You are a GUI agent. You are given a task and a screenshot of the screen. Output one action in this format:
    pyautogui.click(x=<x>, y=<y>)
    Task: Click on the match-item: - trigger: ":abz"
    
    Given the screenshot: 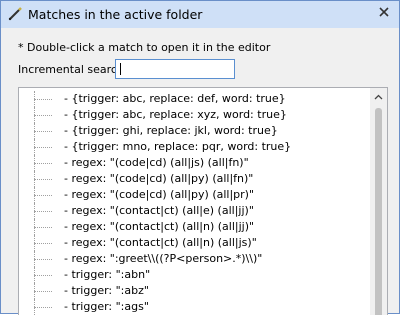 What is the action you would take?
    pyautogui.click(x=195, y=291)
    